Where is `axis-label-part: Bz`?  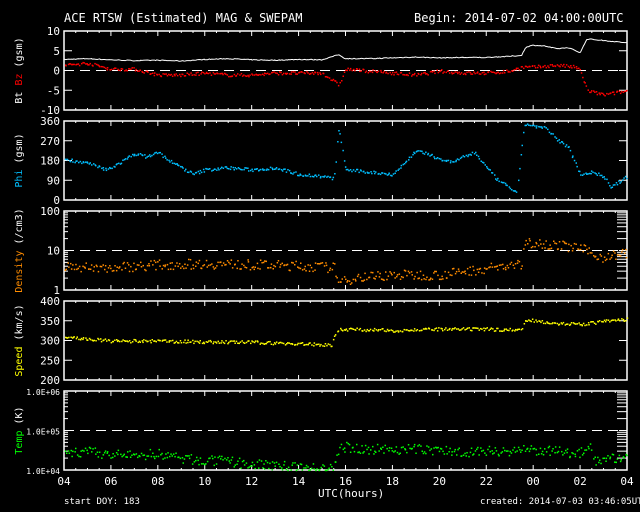
axis-label-part: Bz is located at coordinates (19, 83).